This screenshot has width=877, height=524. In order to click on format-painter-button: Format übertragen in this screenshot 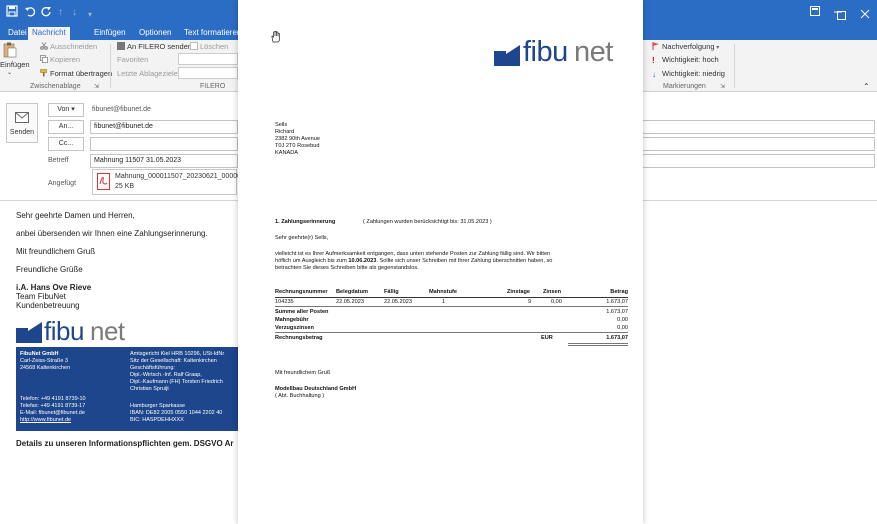, I will do `click(76, 74)`.